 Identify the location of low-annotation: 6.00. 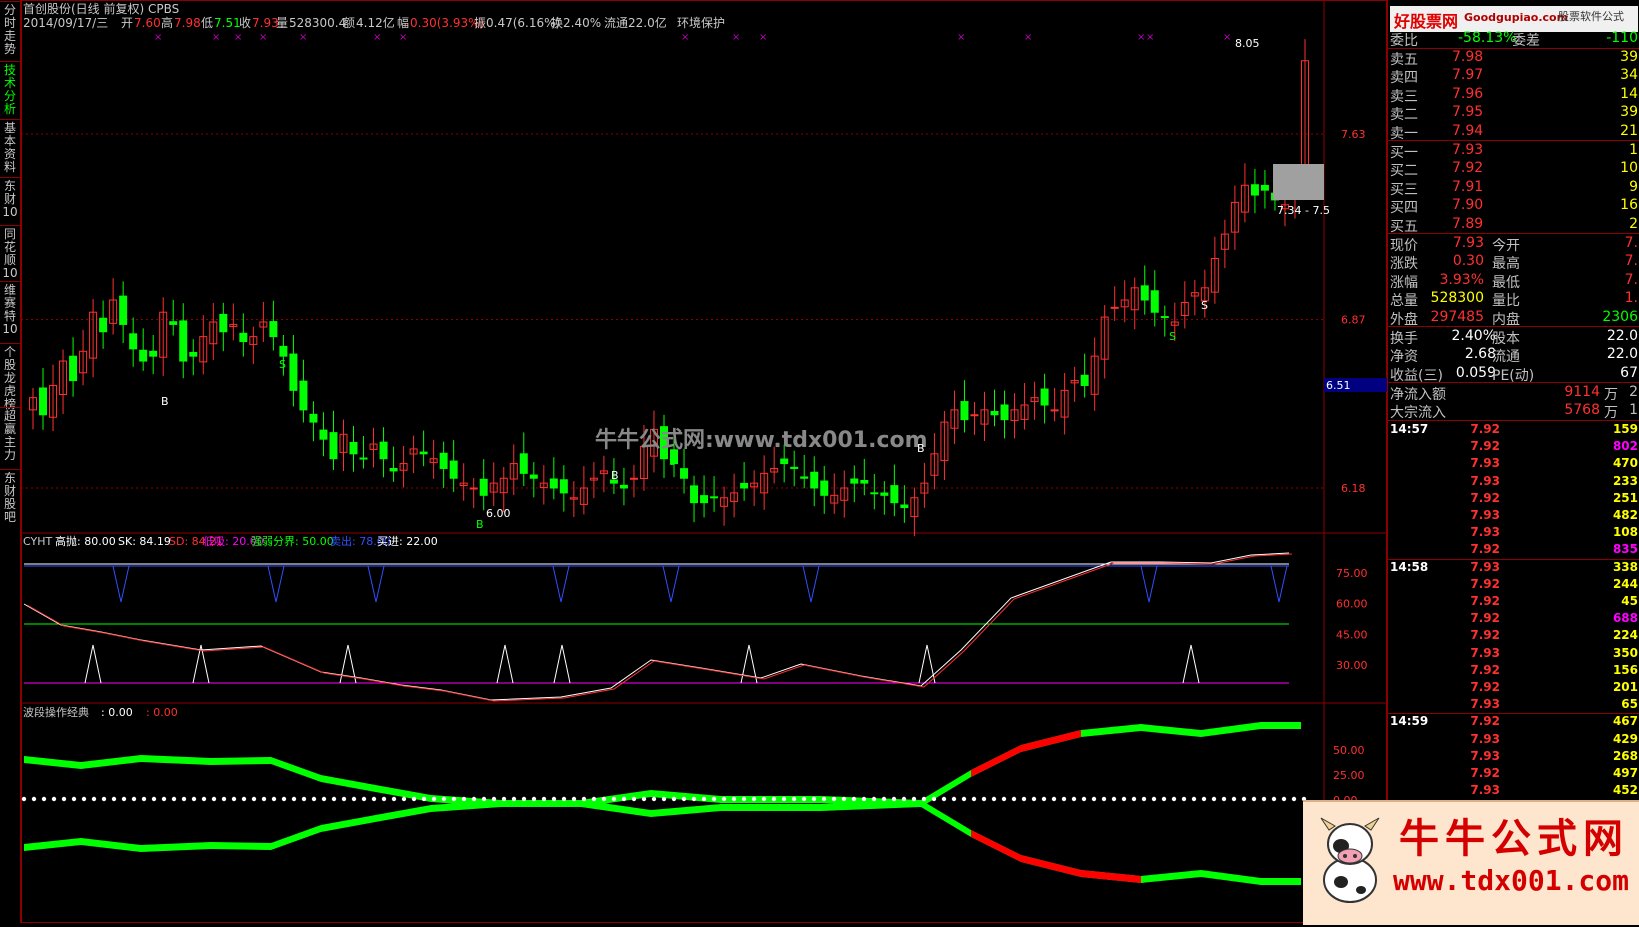
(498, 513).